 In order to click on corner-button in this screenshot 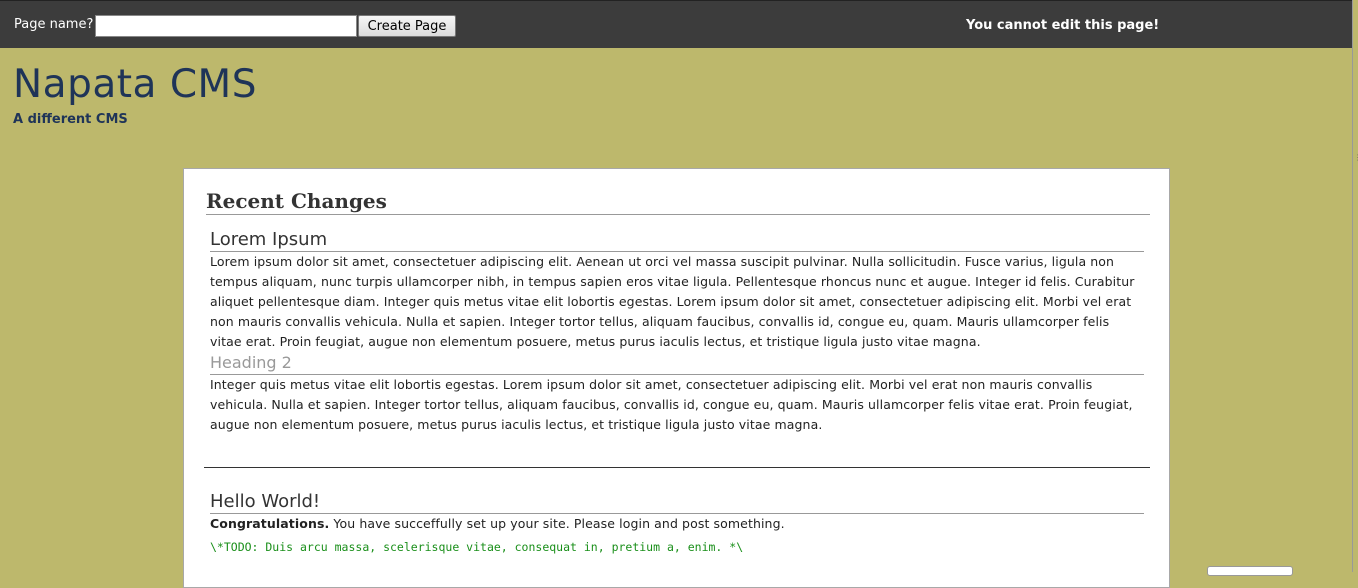, I will do `click(1250, 571)`.